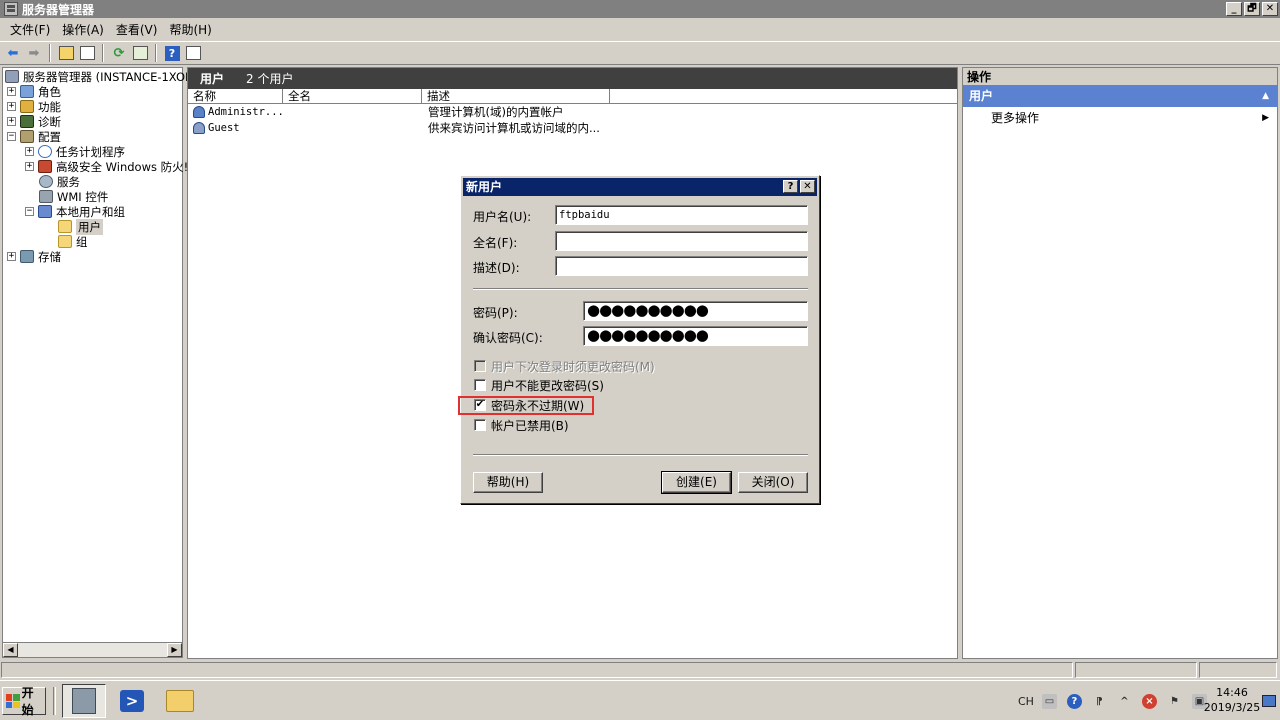 This screenshot has width=1280, height=720. Describe the element at coordinates (480, 366) in the screenshot. I see `must-change-password-checkbox` at that location.